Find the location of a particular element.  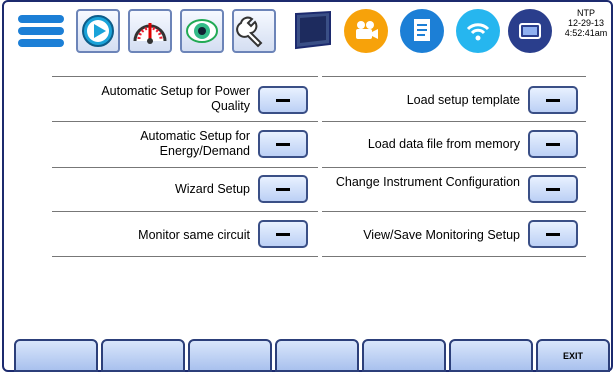

menu-icon is located at coordinates (41, 31).